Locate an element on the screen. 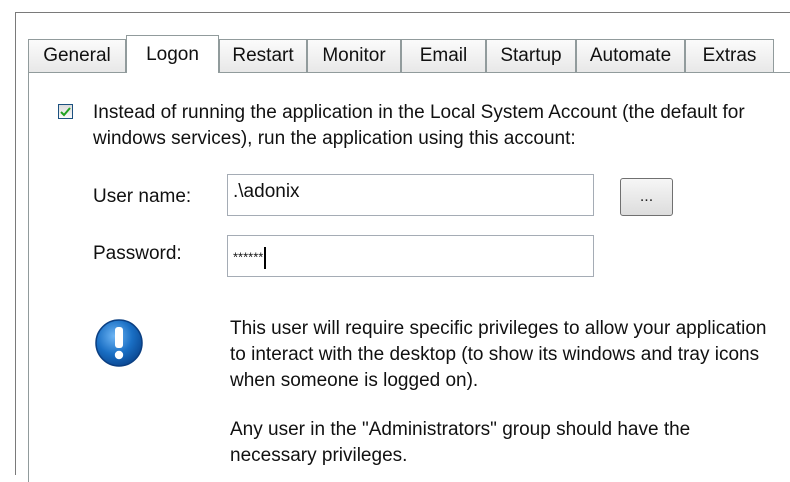 The width and height of the screenshot is (790, 482). use-account-checkbox is located at coordinates (65, 111).